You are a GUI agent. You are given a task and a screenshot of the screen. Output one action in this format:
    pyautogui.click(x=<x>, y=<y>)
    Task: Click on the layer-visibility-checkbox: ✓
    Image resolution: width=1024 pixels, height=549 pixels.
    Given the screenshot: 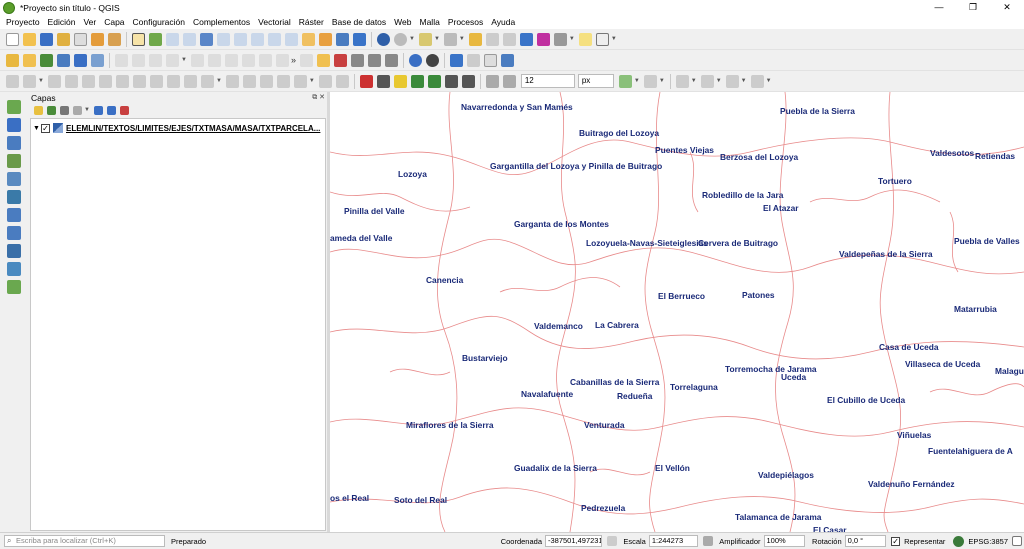 What is the action you would take?
    pyautogui.click(x=45, y=128)
    